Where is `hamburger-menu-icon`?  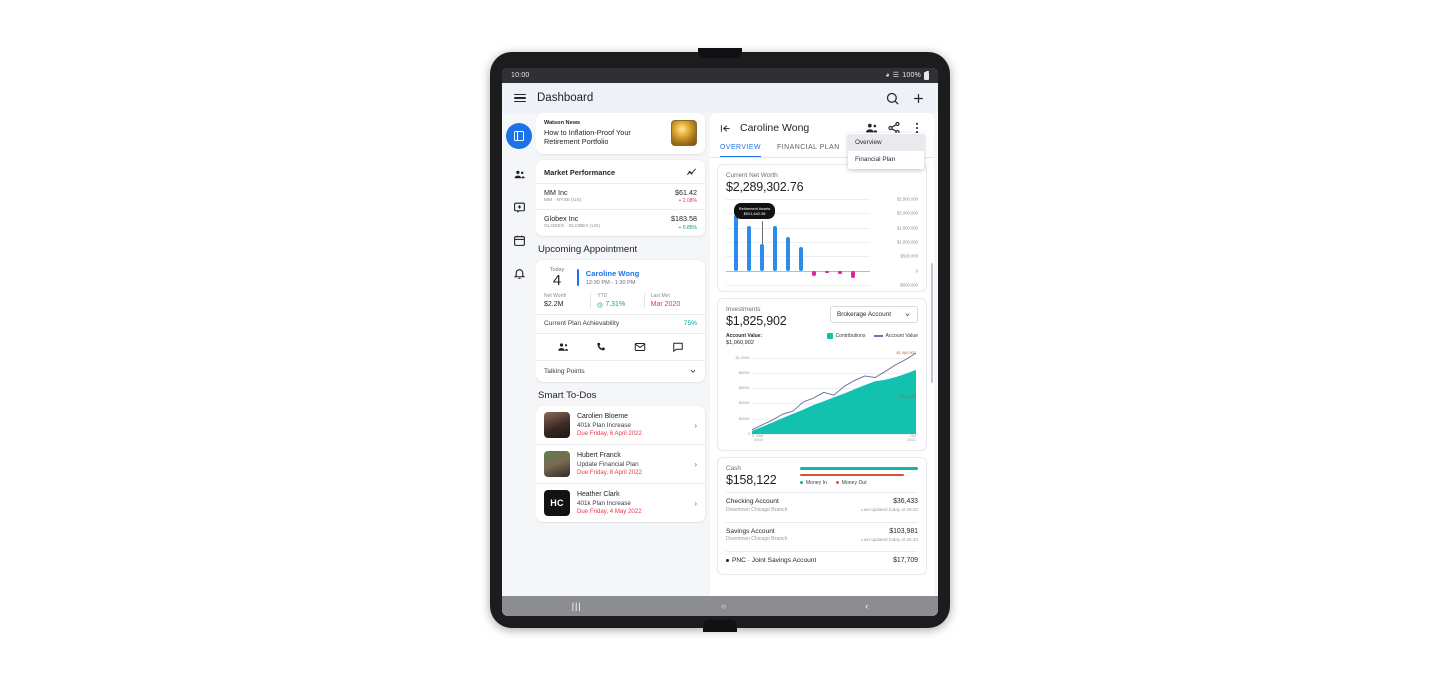
hamburger-menu-icon is located at coordinates (520, 98).